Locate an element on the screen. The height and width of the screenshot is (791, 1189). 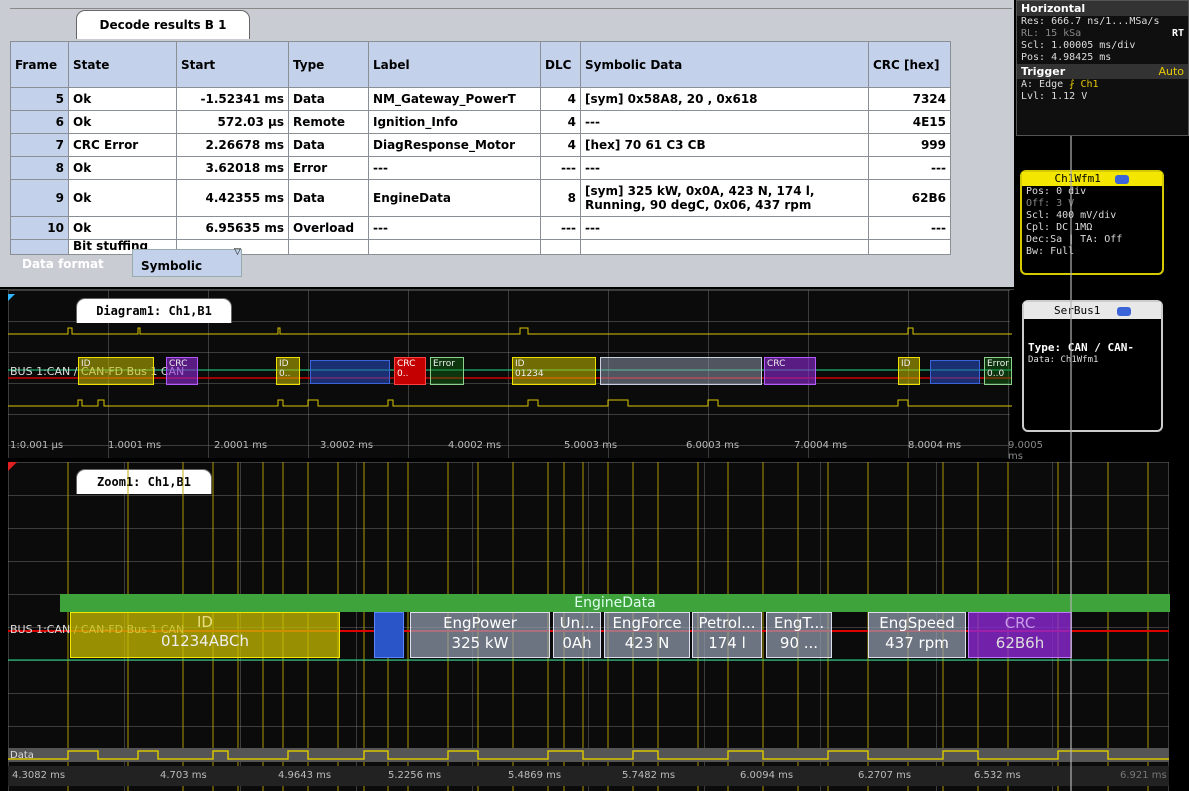
error-segment: Error is located at coordinates (447, 371).